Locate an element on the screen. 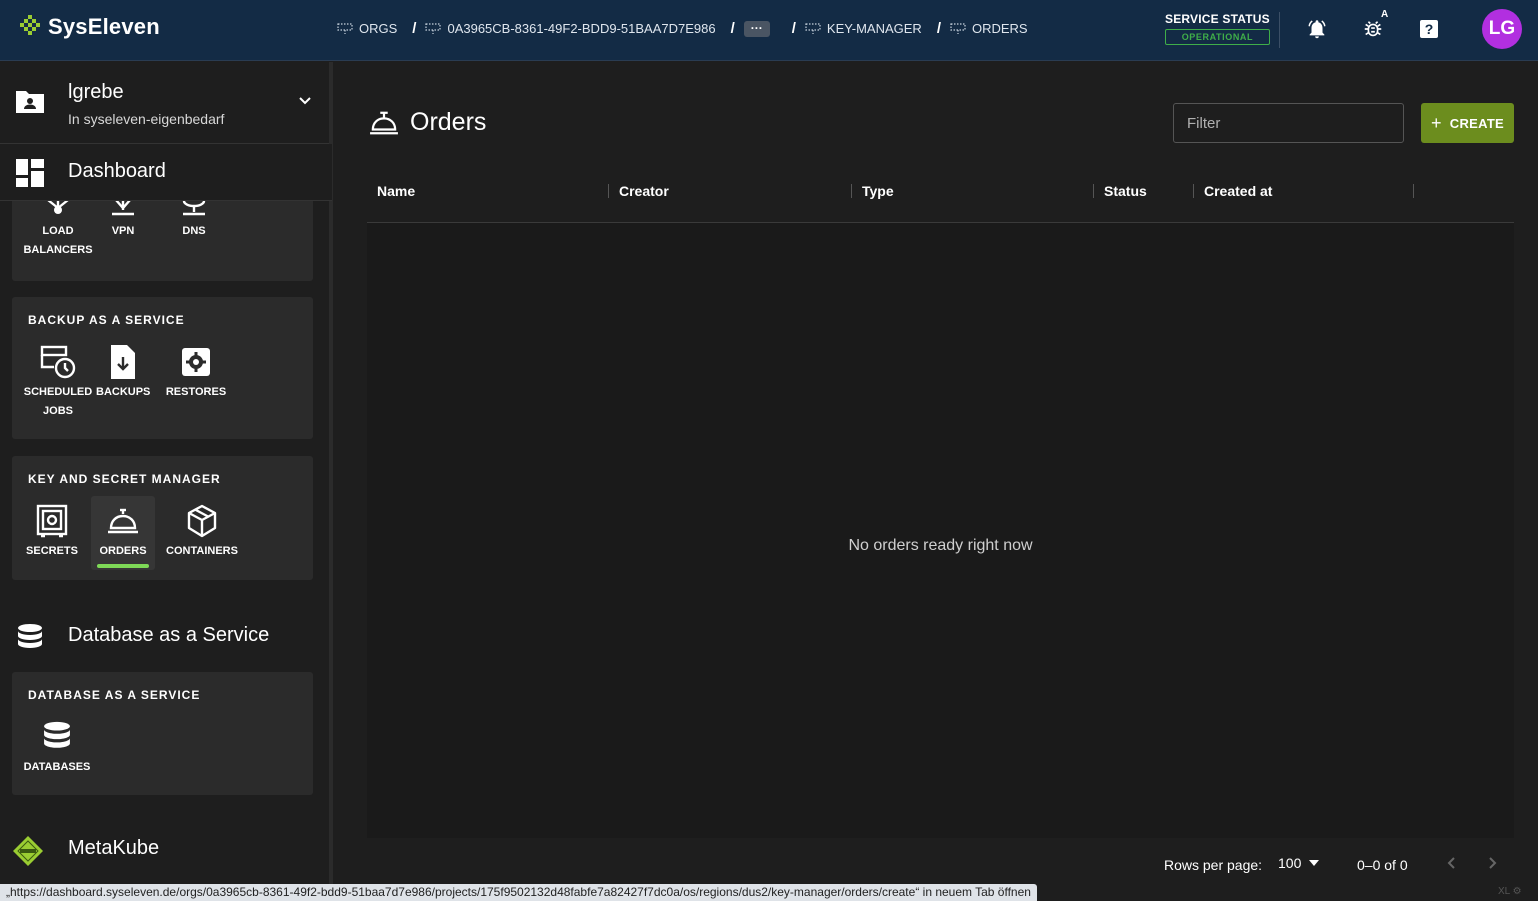 This screenshot has width=1538, height=901. help-icon: ? is located at coordinates (1429, 29).